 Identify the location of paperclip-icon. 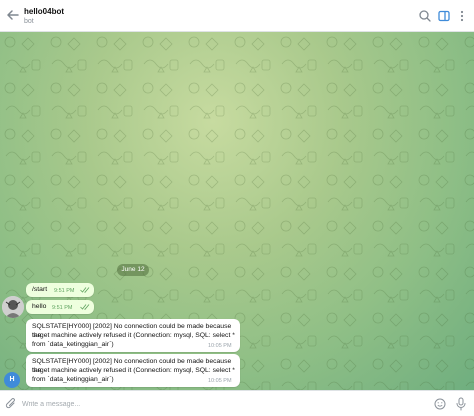
(11, 404).